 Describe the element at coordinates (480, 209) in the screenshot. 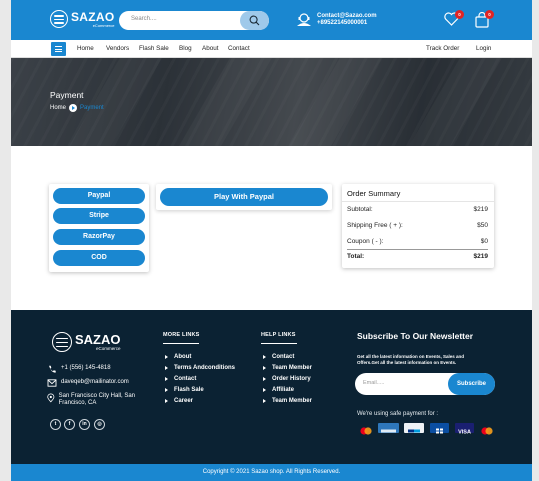

I see `summary-value: $219` at that location.